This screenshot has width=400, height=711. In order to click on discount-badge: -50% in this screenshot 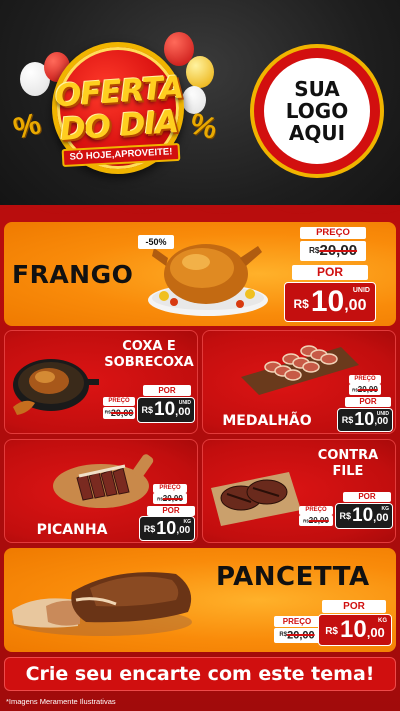, I will do `click(156, 242)`.